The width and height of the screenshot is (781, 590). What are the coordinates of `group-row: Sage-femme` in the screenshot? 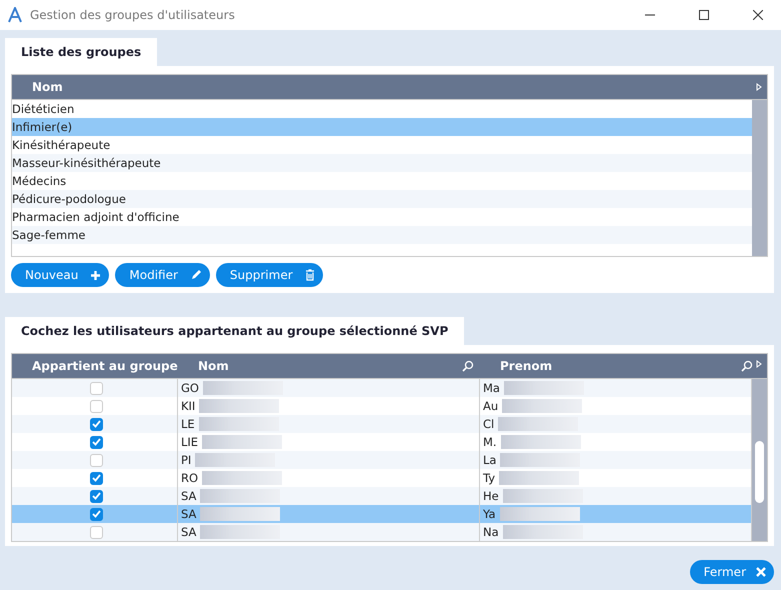 It's located at (382, 235).